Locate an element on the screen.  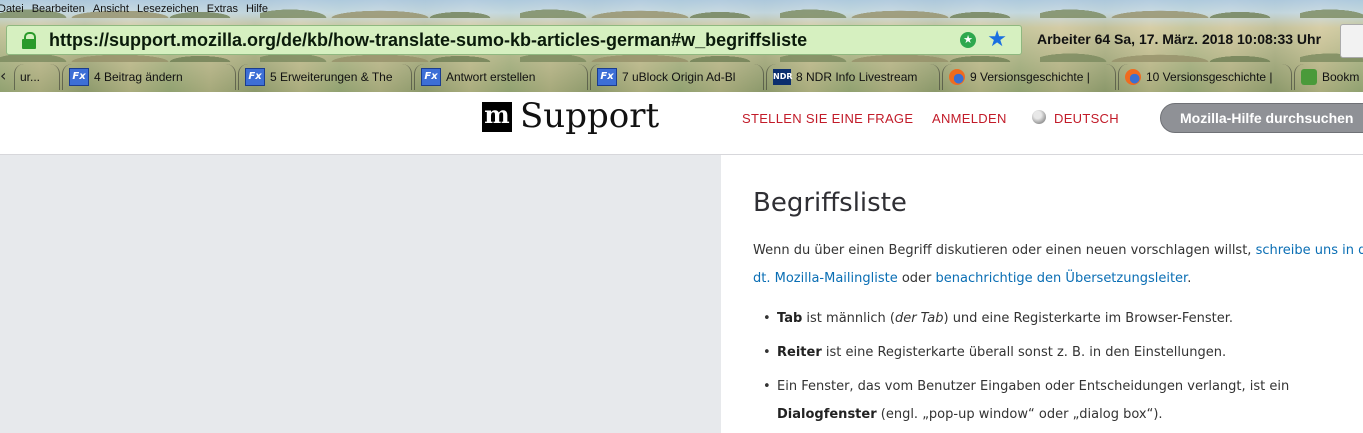
ndr-icon: NDR is located at coordinates (783, 77).